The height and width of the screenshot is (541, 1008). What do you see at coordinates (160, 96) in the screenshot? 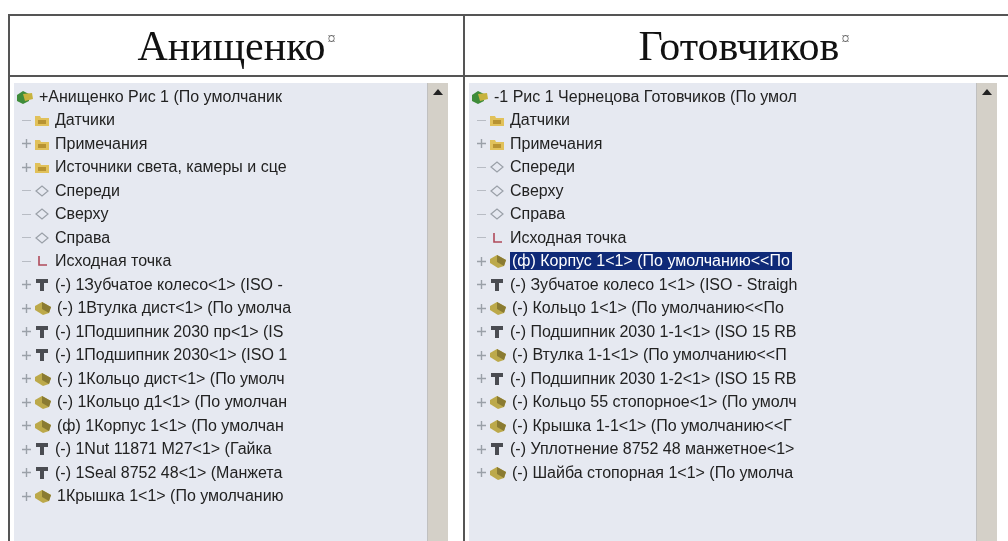
I see `tree-item: +Анищенко Рис 1 (По умолчаник` at bounding box center [160, 96].